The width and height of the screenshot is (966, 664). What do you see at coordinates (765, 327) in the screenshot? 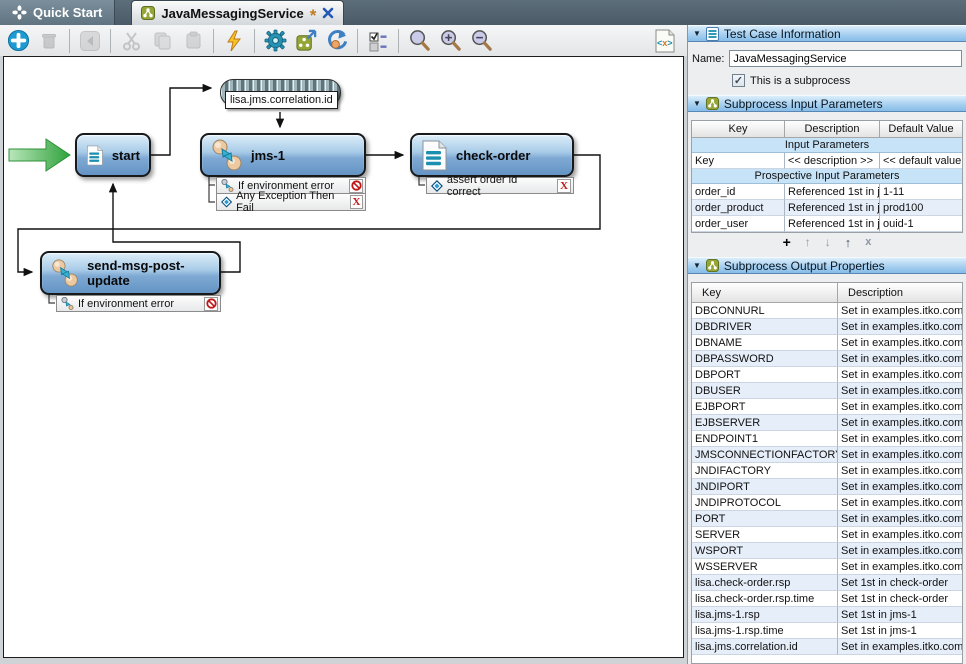
I see `cell-key: DBDRIVER` at bounding box center [765, 327].